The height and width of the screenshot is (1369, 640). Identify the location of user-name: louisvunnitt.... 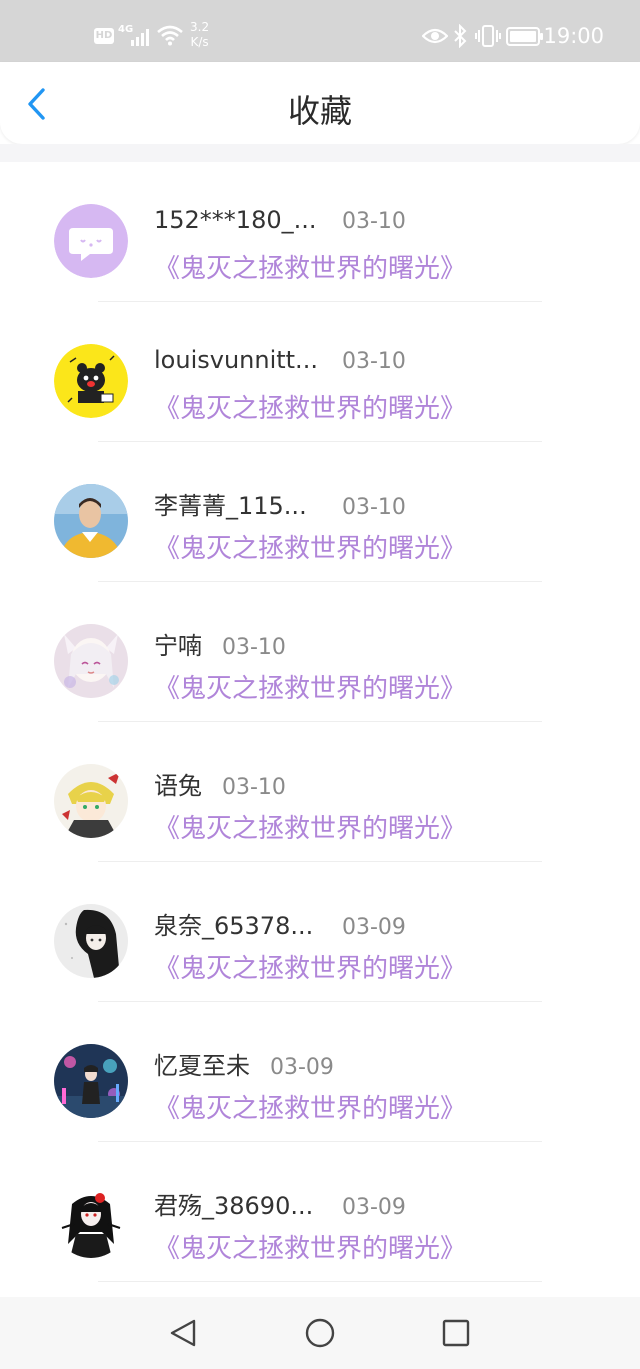
(236, 360).